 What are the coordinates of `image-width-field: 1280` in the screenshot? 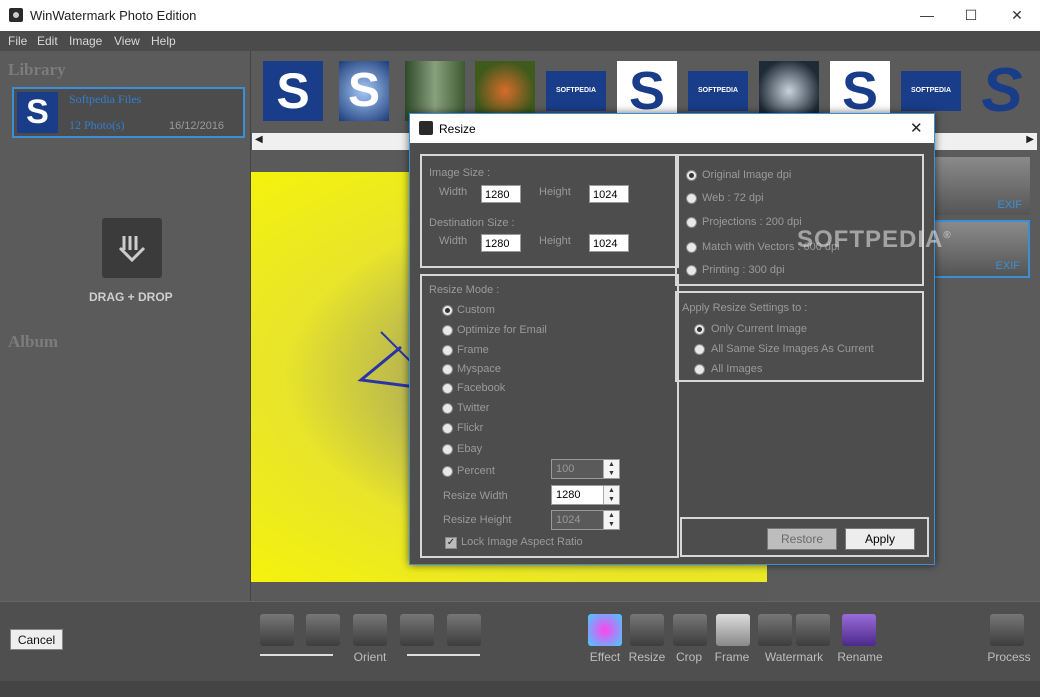 It's located at (501, 194).